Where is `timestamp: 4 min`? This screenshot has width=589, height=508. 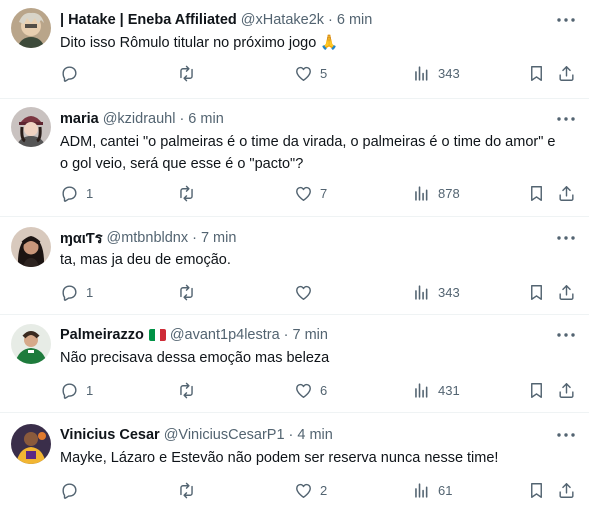 timestamp: 4 min is located at coordinates (314, 435).